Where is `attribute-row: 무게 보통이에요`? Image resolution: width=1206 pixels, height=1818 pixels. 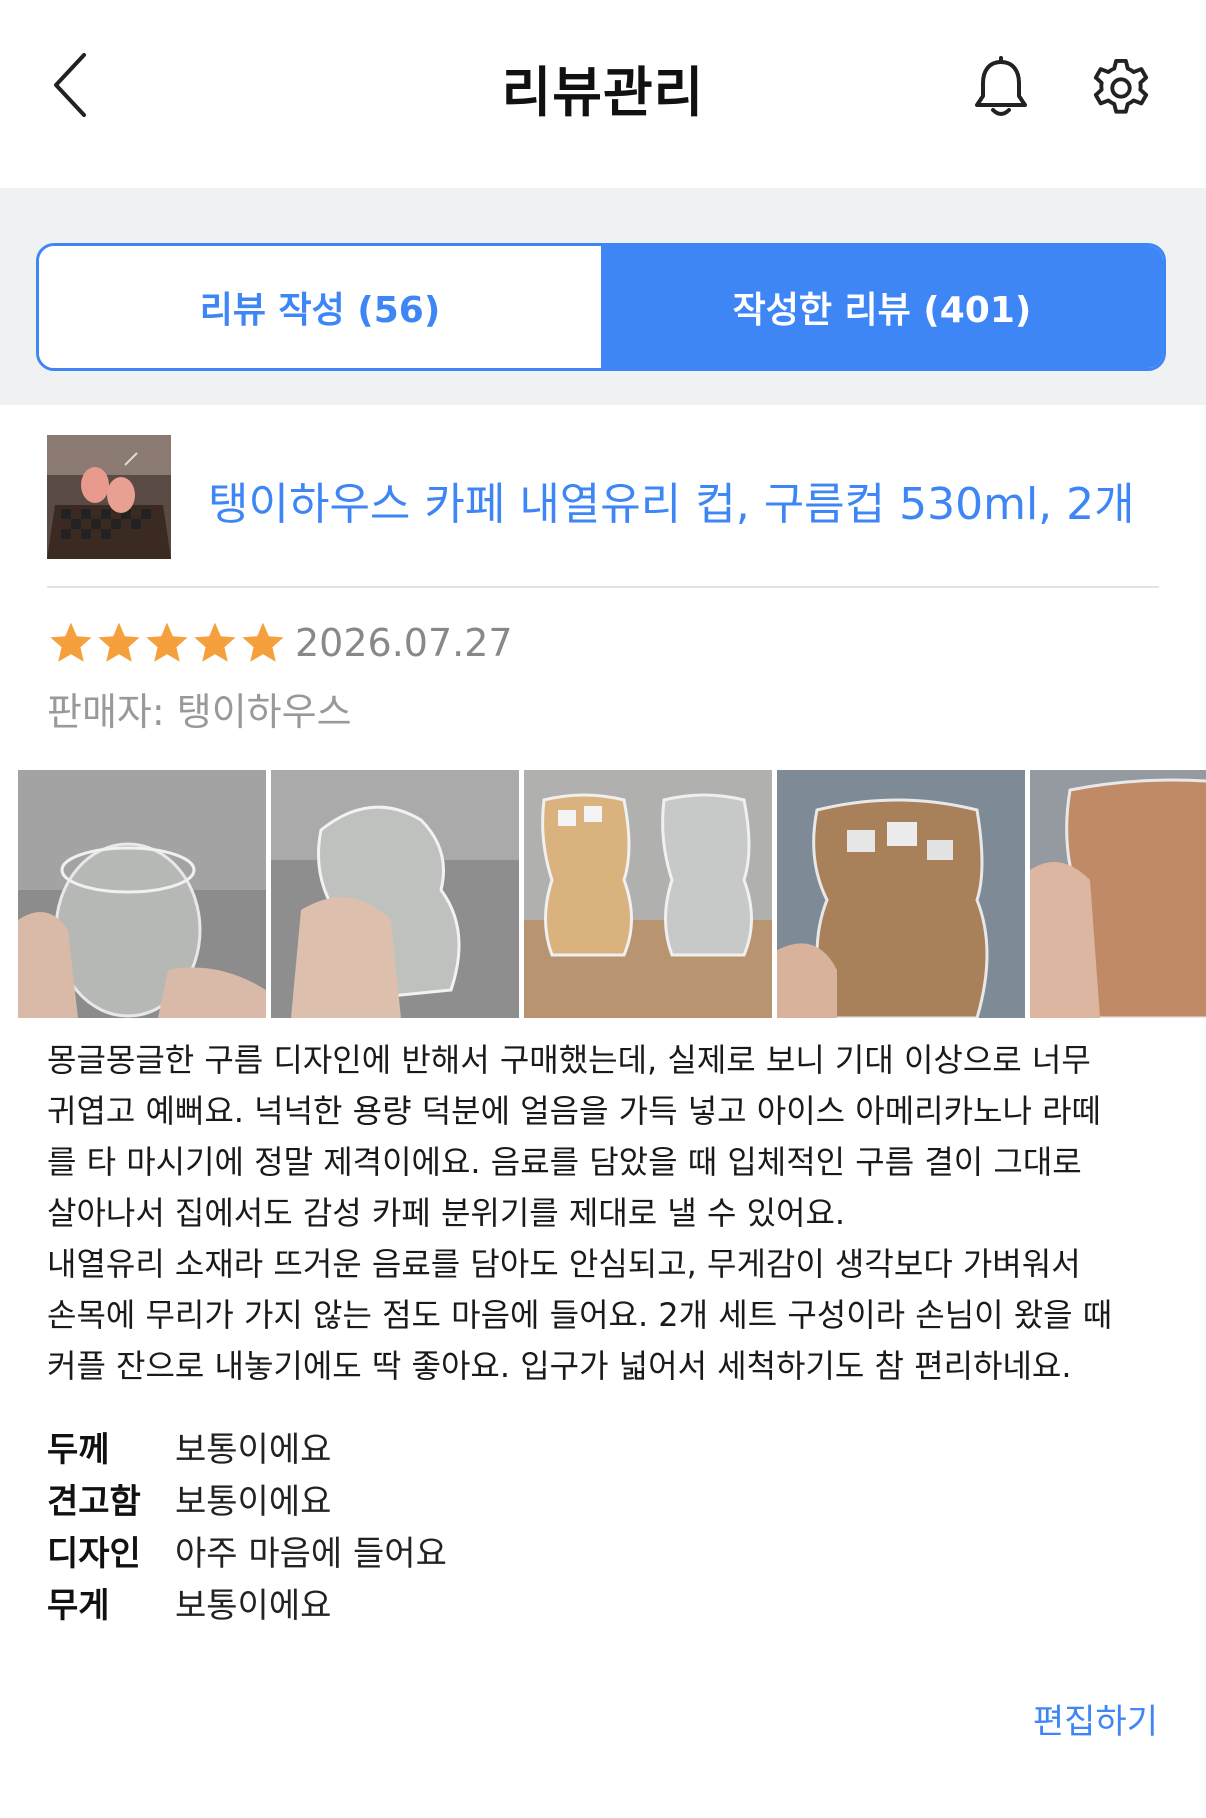 attribute-row: 무게 보통이에요 is located at coordinates (397, 1602).